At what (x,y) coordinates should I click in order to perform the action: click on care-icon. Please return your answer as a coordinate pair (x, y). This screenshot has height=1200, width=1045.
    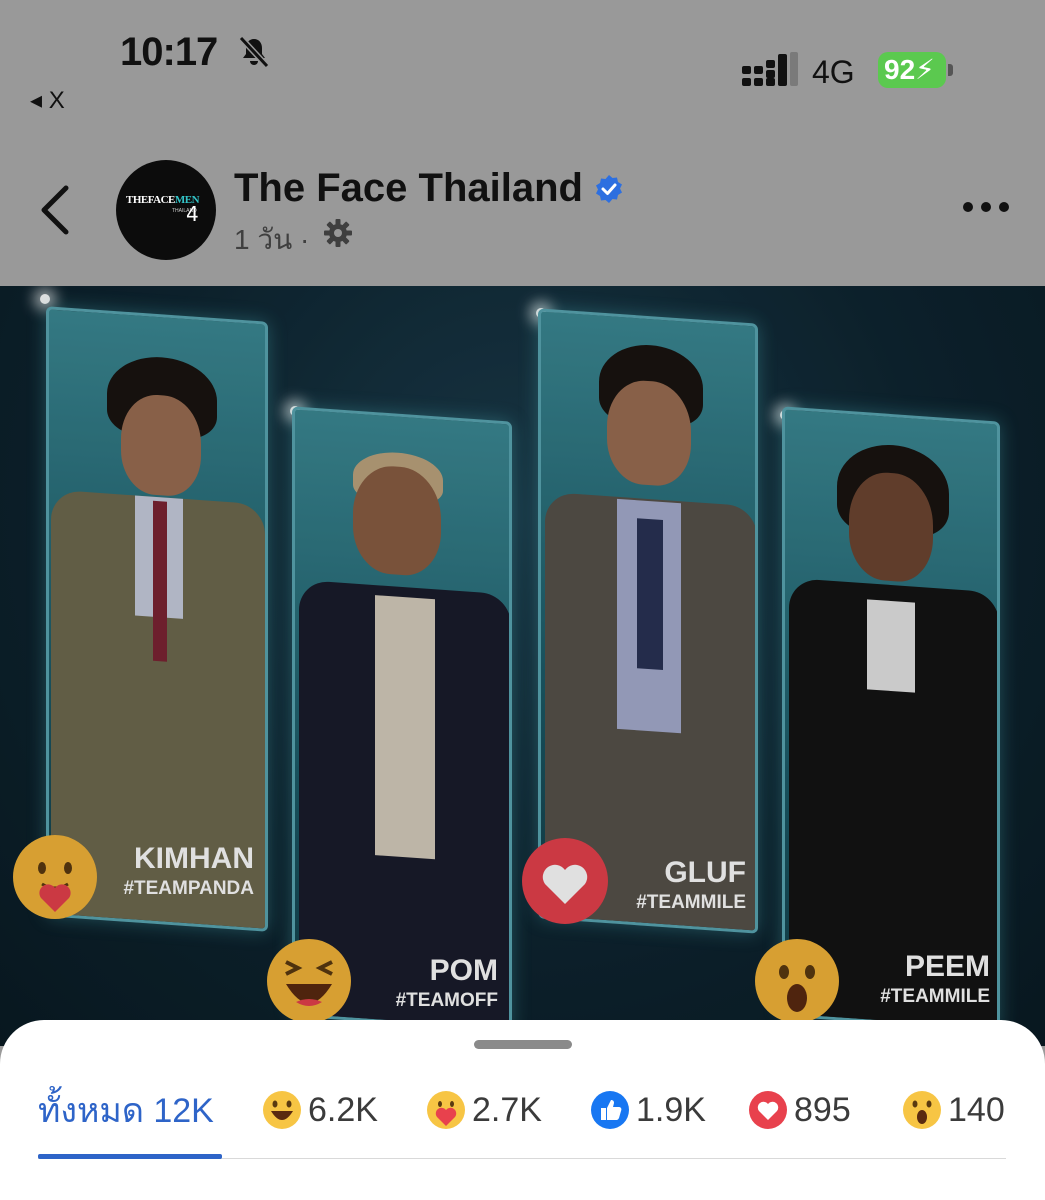
    Looking at the image, I should click on (446, 1110).